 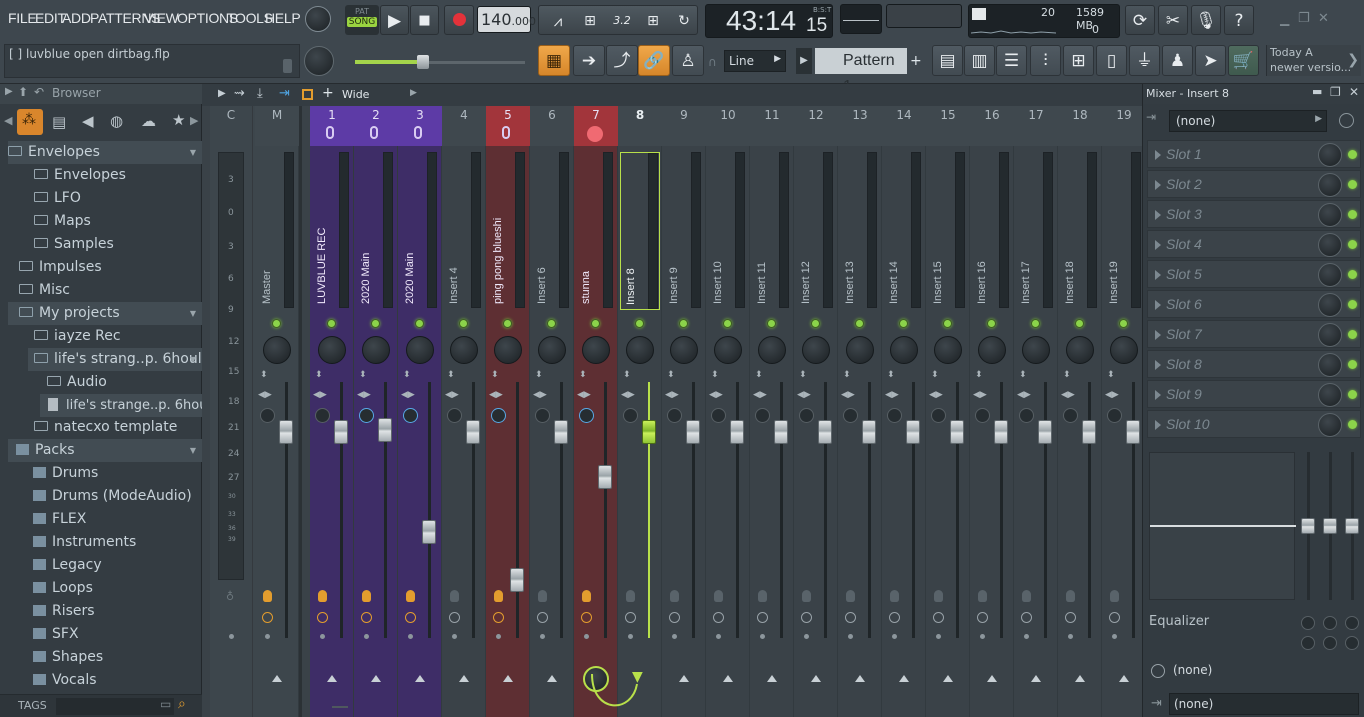 What do you see at coordinates (77, 336) in the screenshot?
I see `browser-item-iayze-rec: iayze Rec` at bounding box center [77, 336].